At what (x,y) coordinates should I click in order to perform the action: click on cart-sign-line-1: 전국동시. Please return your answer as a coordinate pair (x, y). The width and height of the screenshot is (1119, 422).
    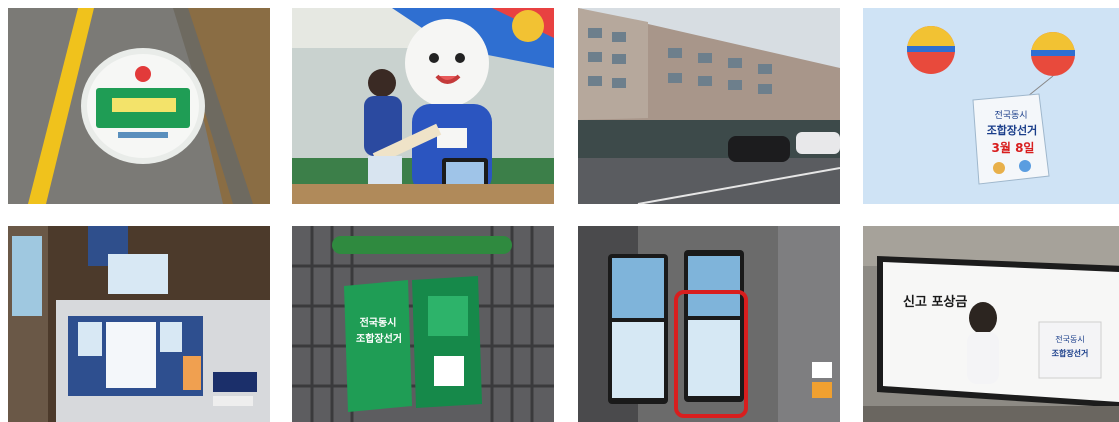
    Looking at the image, I should click on (378, 322).